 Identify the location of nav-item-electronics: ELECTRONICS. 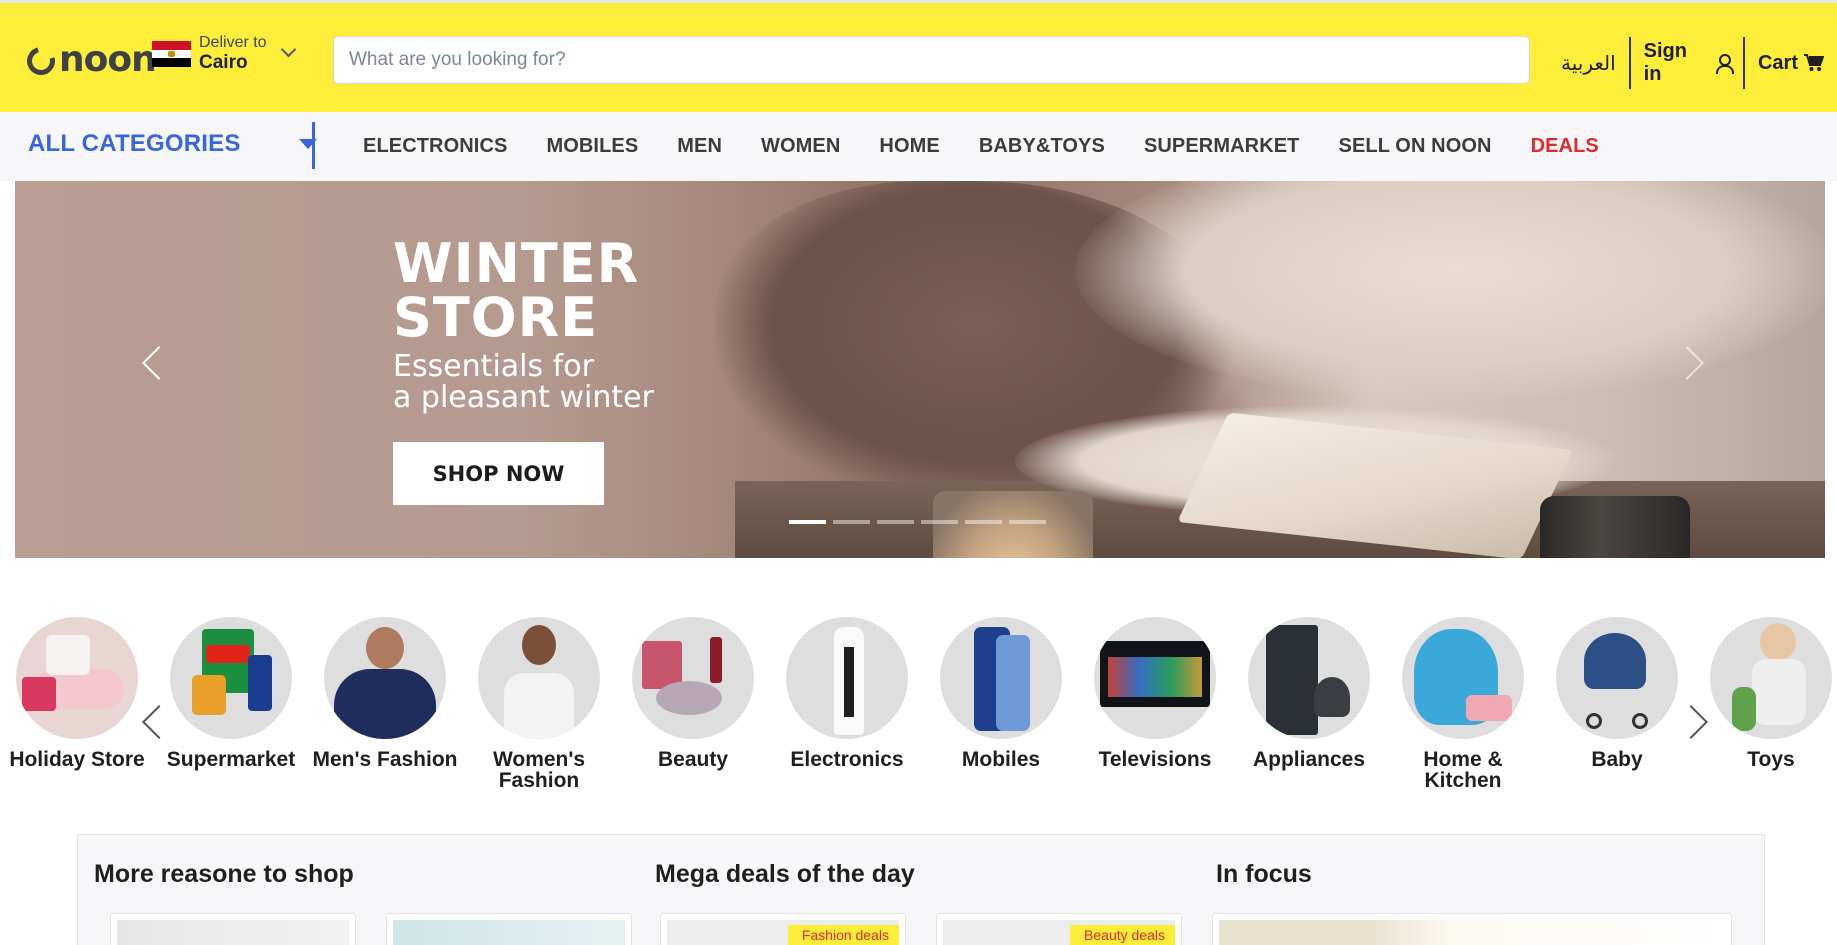
(435, 146).